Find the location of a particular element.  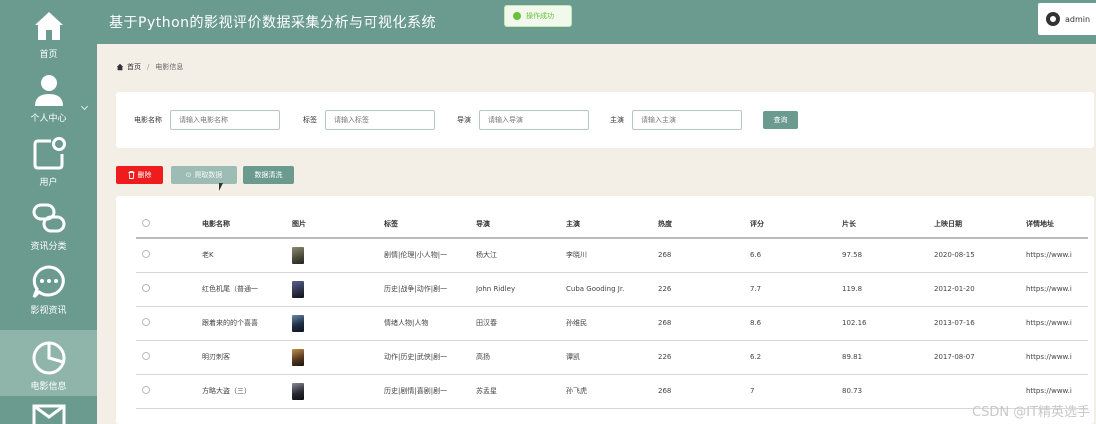

cell-tags: 动作|历史|武侠|剧一 is located at coordinates (430, 357).